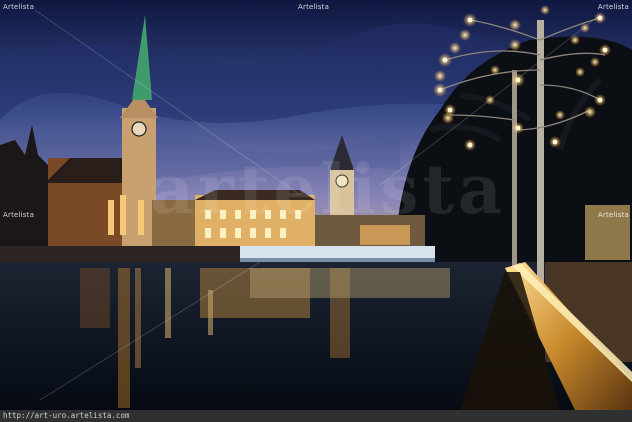 The width and height of the screenshot is (632, 422). I want to click on watermark-mid-right: Artelista, so click(613, 215).